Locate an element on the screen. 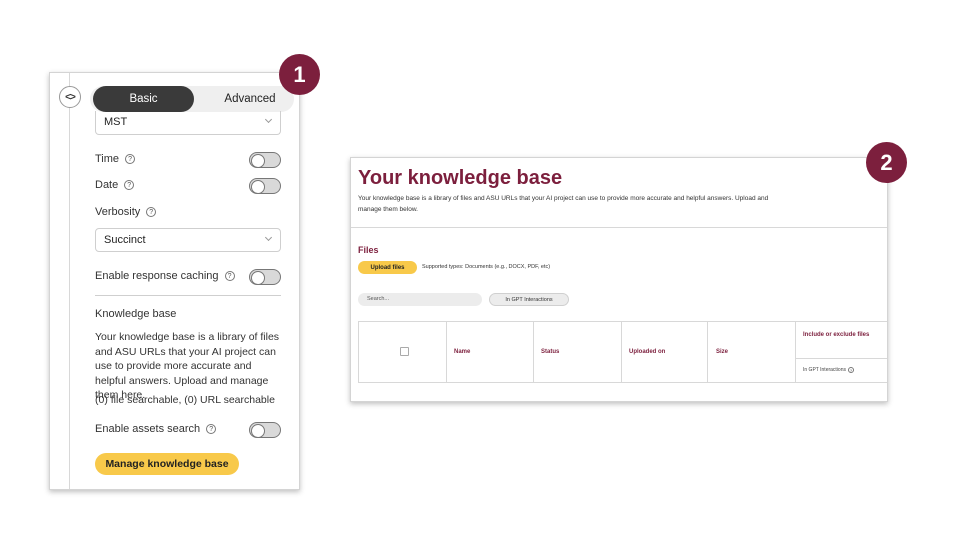 The image size is (960, 540). time-toggle is located at coordinates (265, 160).